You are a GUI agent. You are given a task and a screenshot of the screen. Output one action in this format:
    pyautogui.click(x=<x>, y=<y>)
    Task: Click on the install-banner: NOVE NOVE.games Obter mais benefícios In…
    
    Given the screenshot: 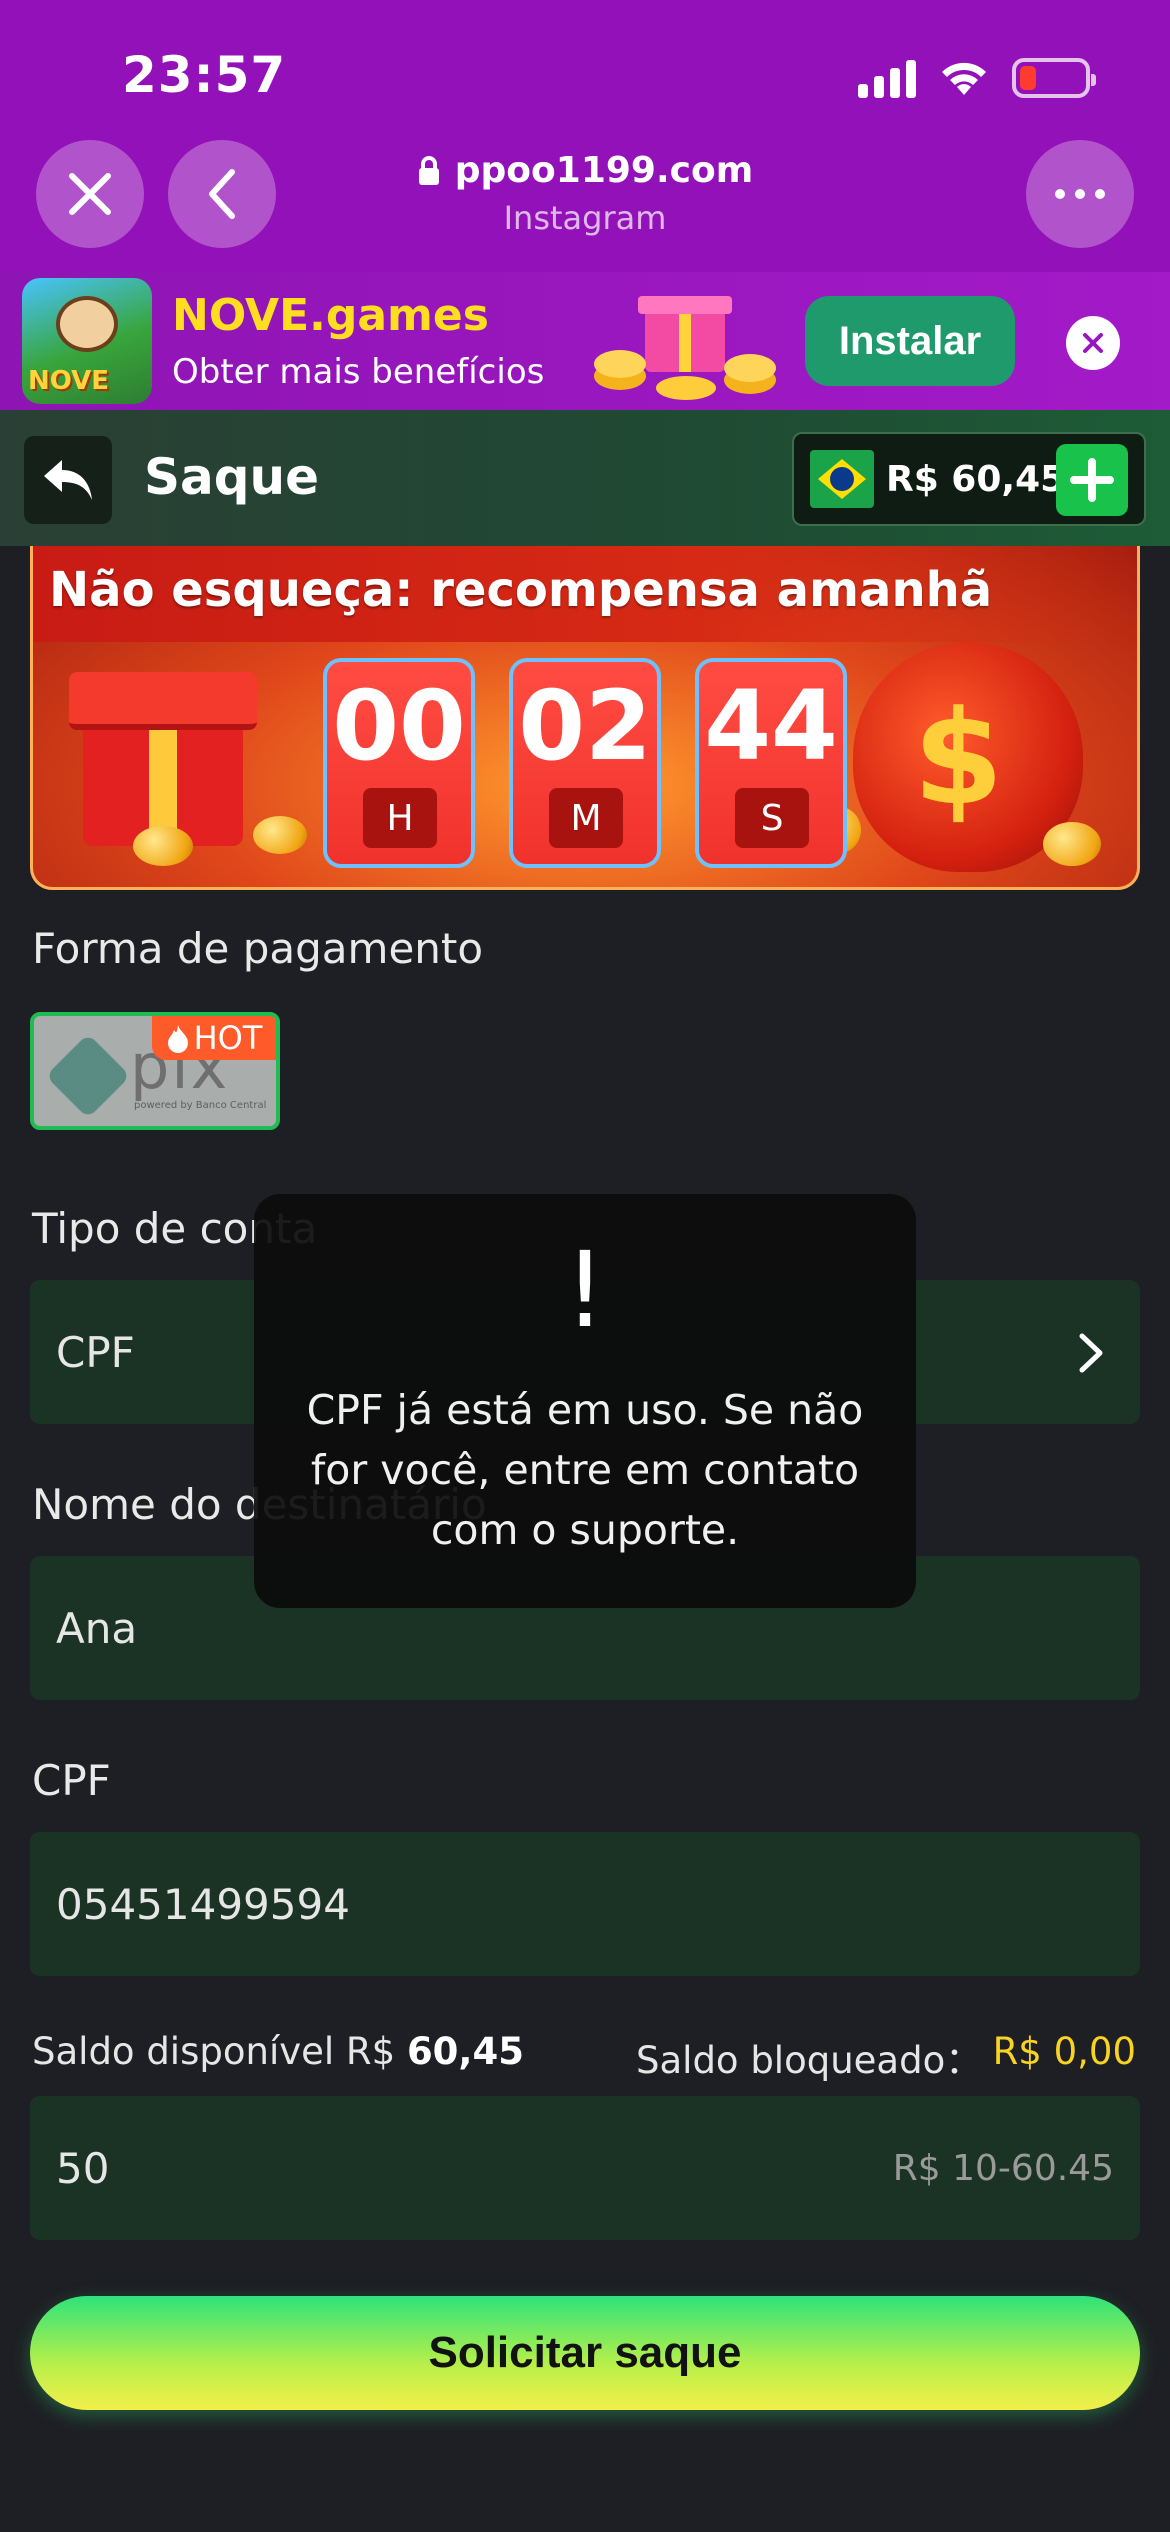 What is the action you would take?
    pyautogui.click(x=585, y=341)
    